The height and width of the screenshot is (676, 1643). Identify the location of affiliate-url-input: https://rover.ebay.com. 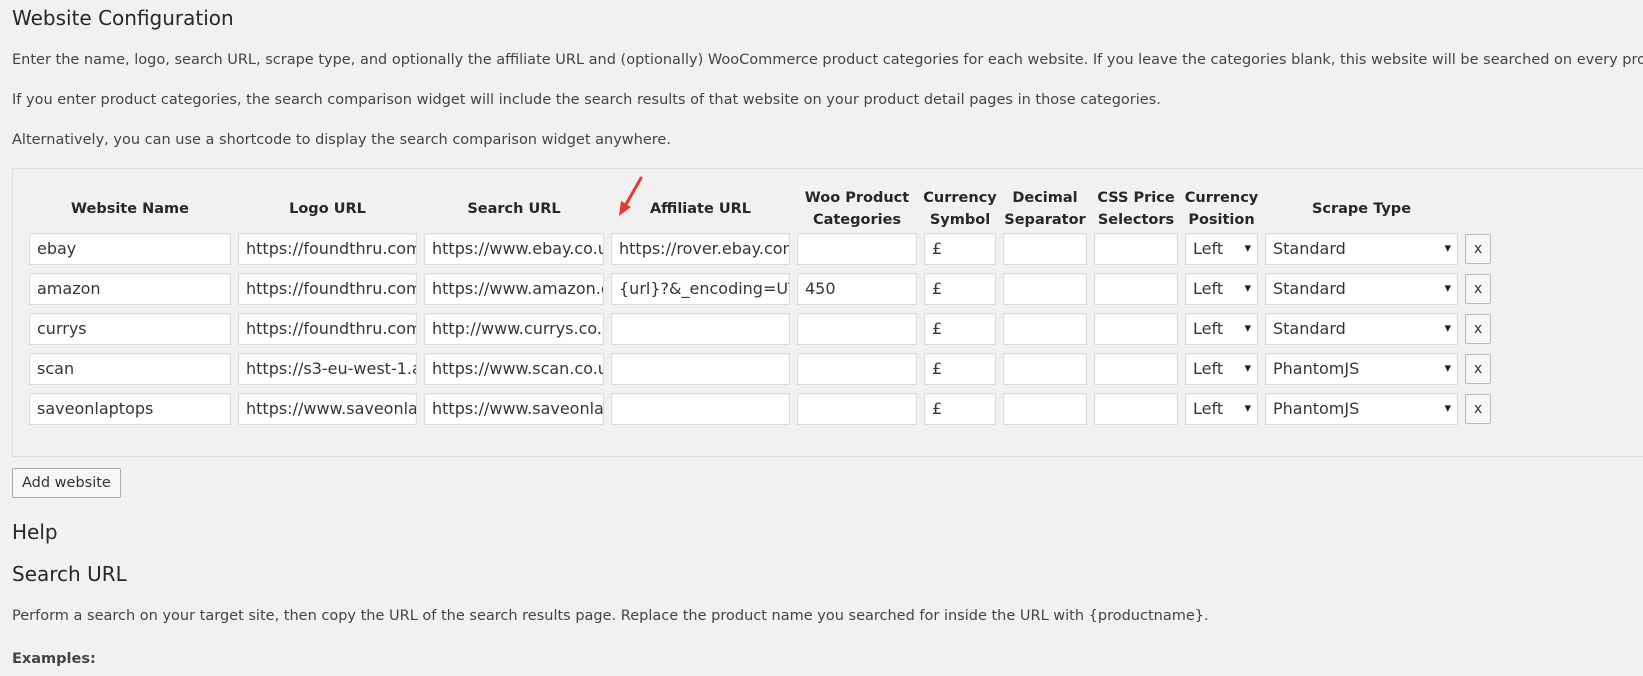
(700, 249).